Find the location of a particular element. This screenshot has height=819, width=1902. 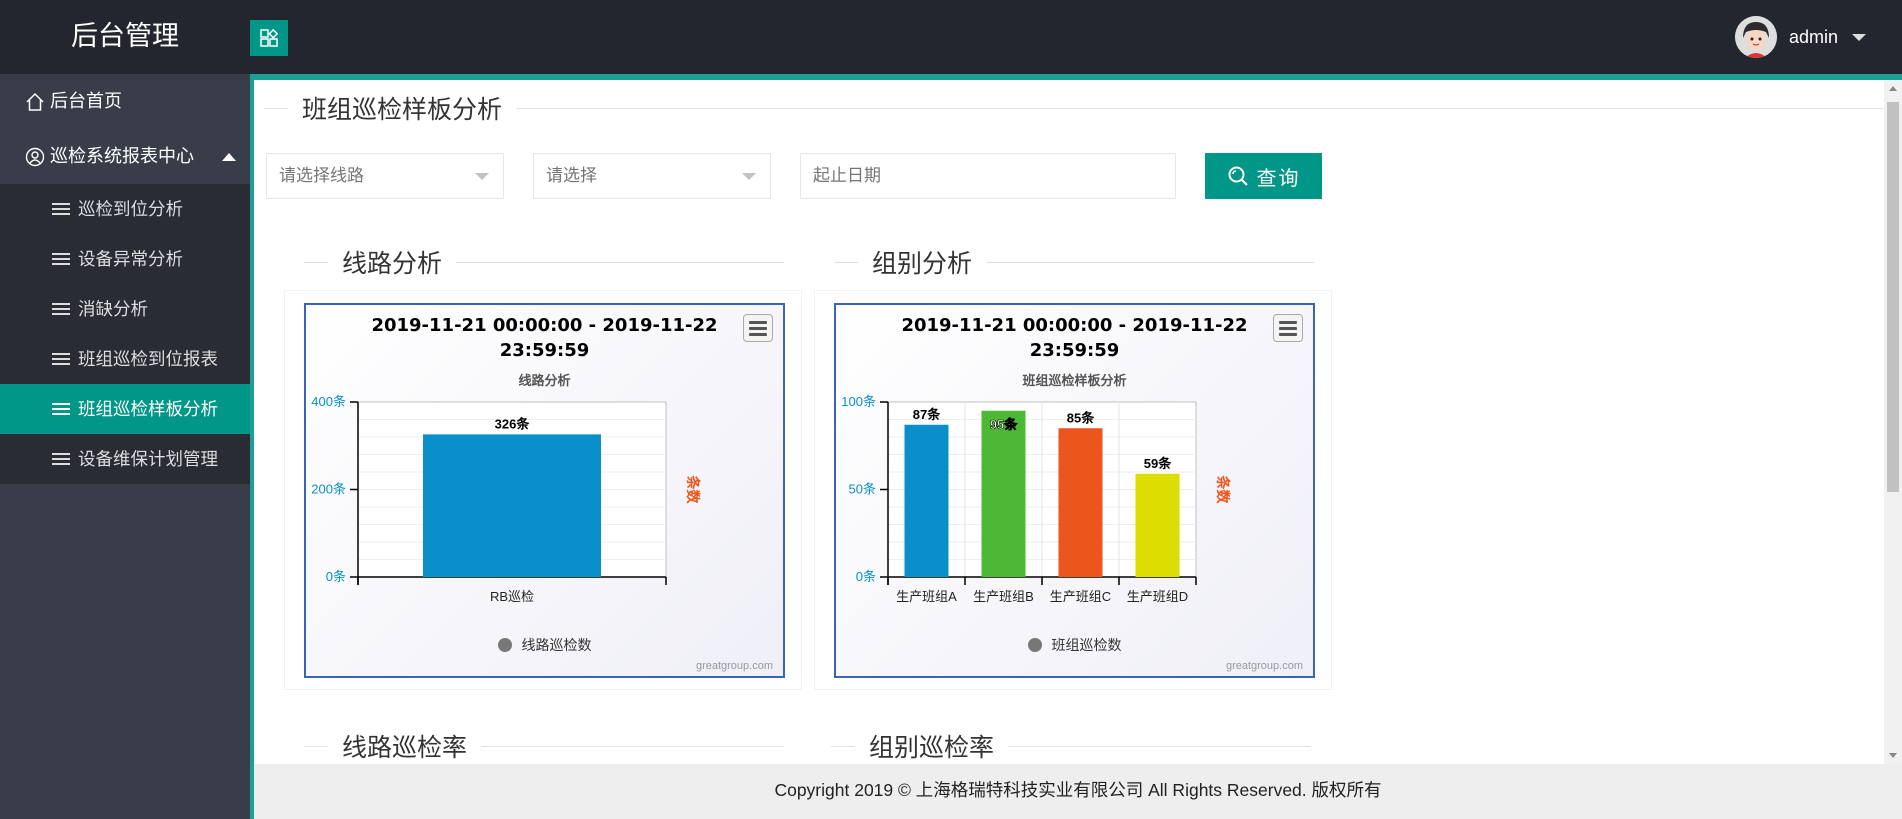

grid-icon is located at coordinates (269, 38).